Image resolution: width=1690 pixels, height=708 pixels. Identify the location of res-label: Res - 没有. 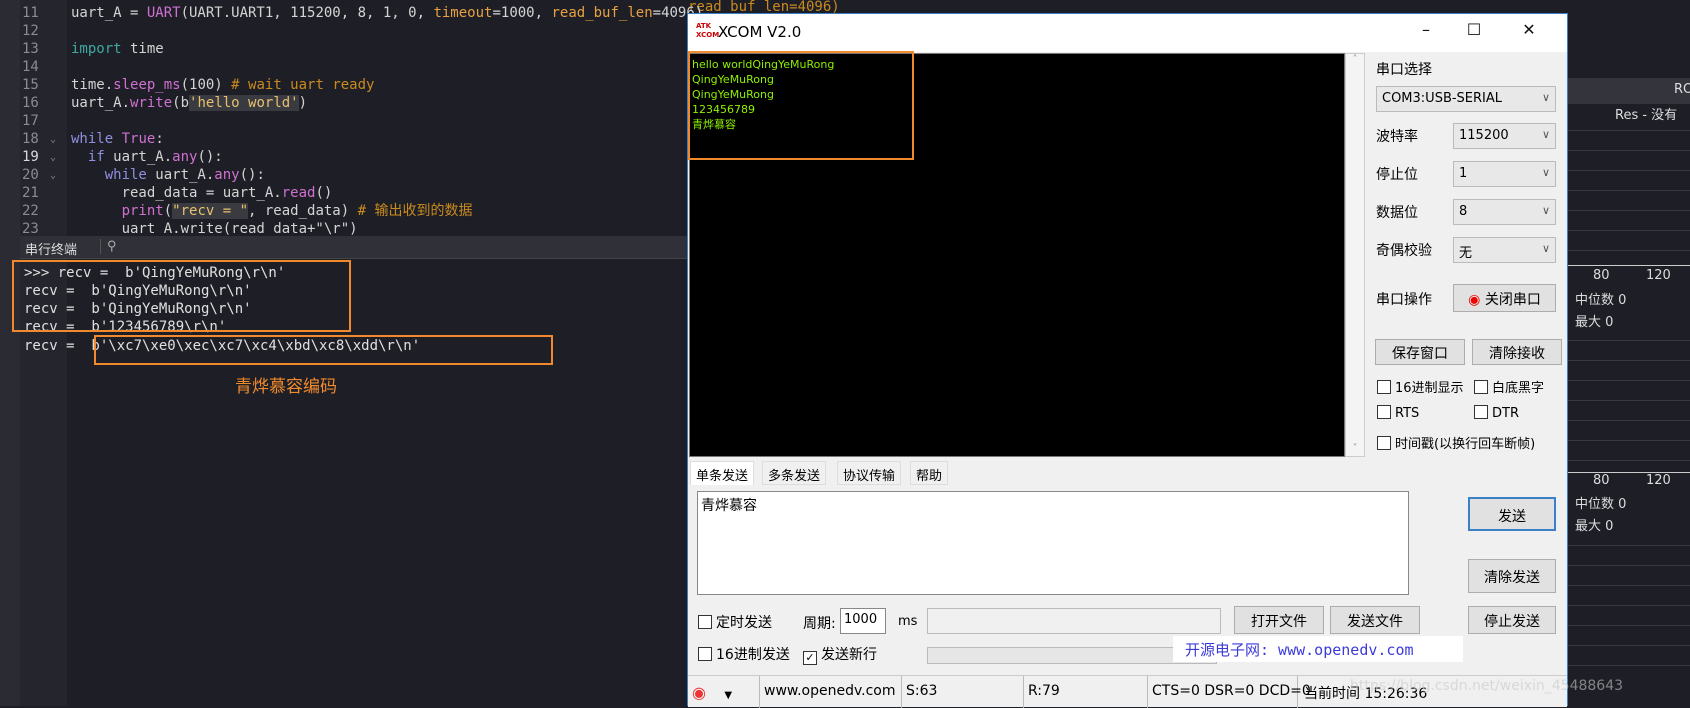
(1646, 115).